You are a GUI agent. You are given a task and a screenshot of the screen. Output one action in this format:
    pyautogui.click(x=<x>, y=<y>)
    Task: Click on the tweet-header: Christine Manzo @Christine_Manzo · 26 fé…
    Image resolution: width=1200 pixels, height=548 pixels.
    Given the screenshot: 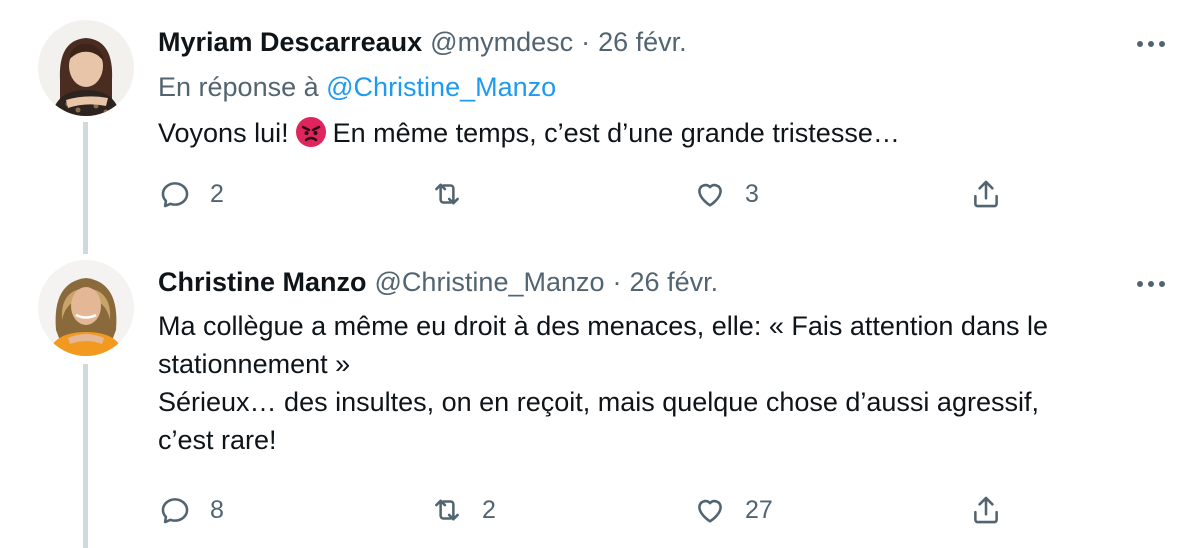 What is the action you would take?
    pyautogui.click(x=438, y=282)
    